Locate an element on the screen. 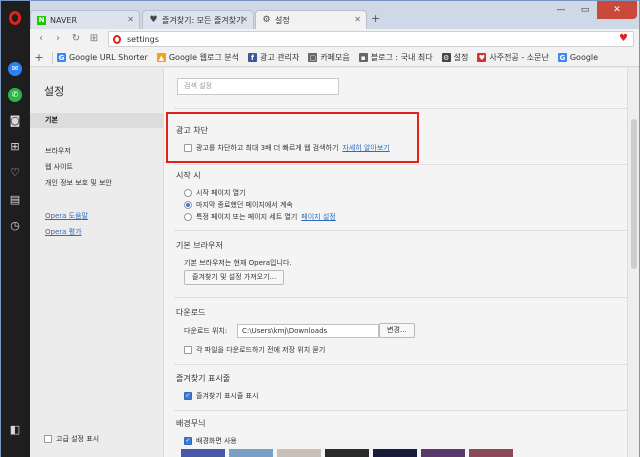 This screenshot has width=640, height=457. speed-dial-grid-icon: ⊞ is located at coordinates (94, 38).